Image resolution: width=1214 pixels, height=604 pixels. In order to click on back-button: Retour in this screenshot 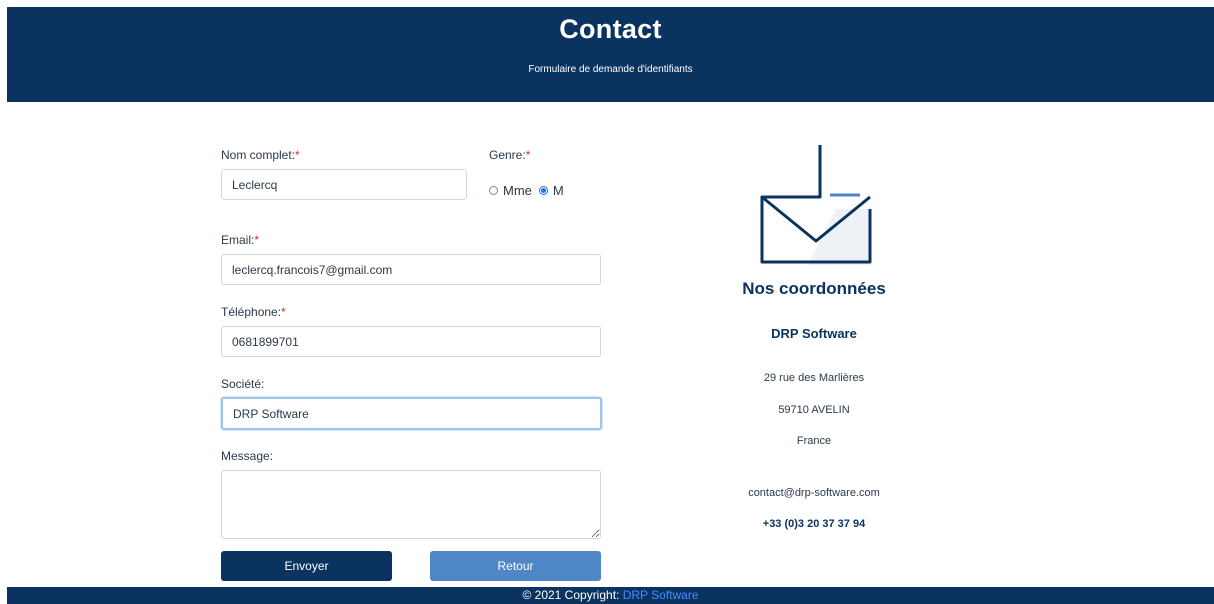, I will do `click(515, 566)`.